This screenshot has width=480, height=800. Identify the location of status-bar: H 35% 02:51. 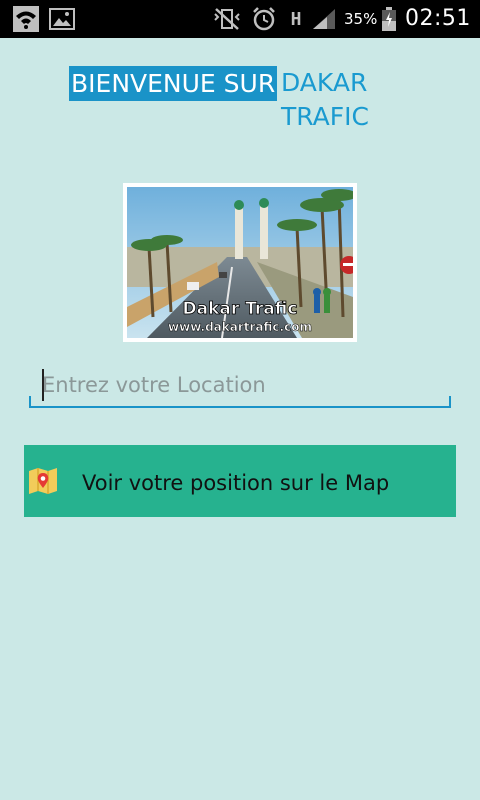
(240, 19).